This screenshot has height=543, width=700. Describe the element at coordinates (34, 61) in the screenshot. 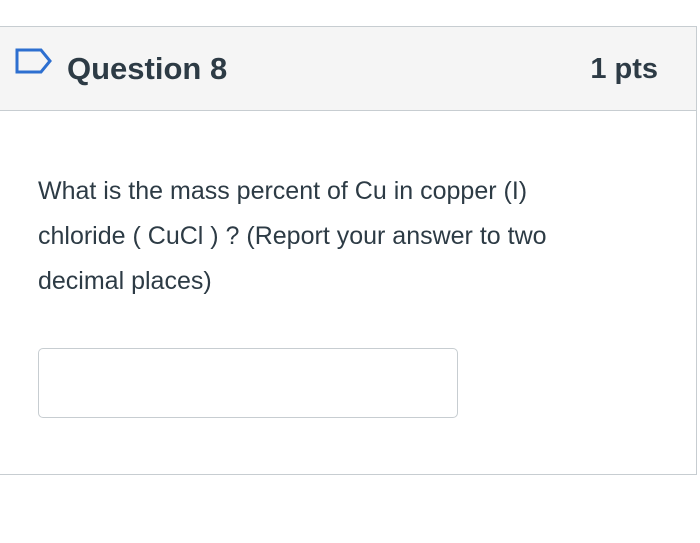

I see `flag-icon` at that location.